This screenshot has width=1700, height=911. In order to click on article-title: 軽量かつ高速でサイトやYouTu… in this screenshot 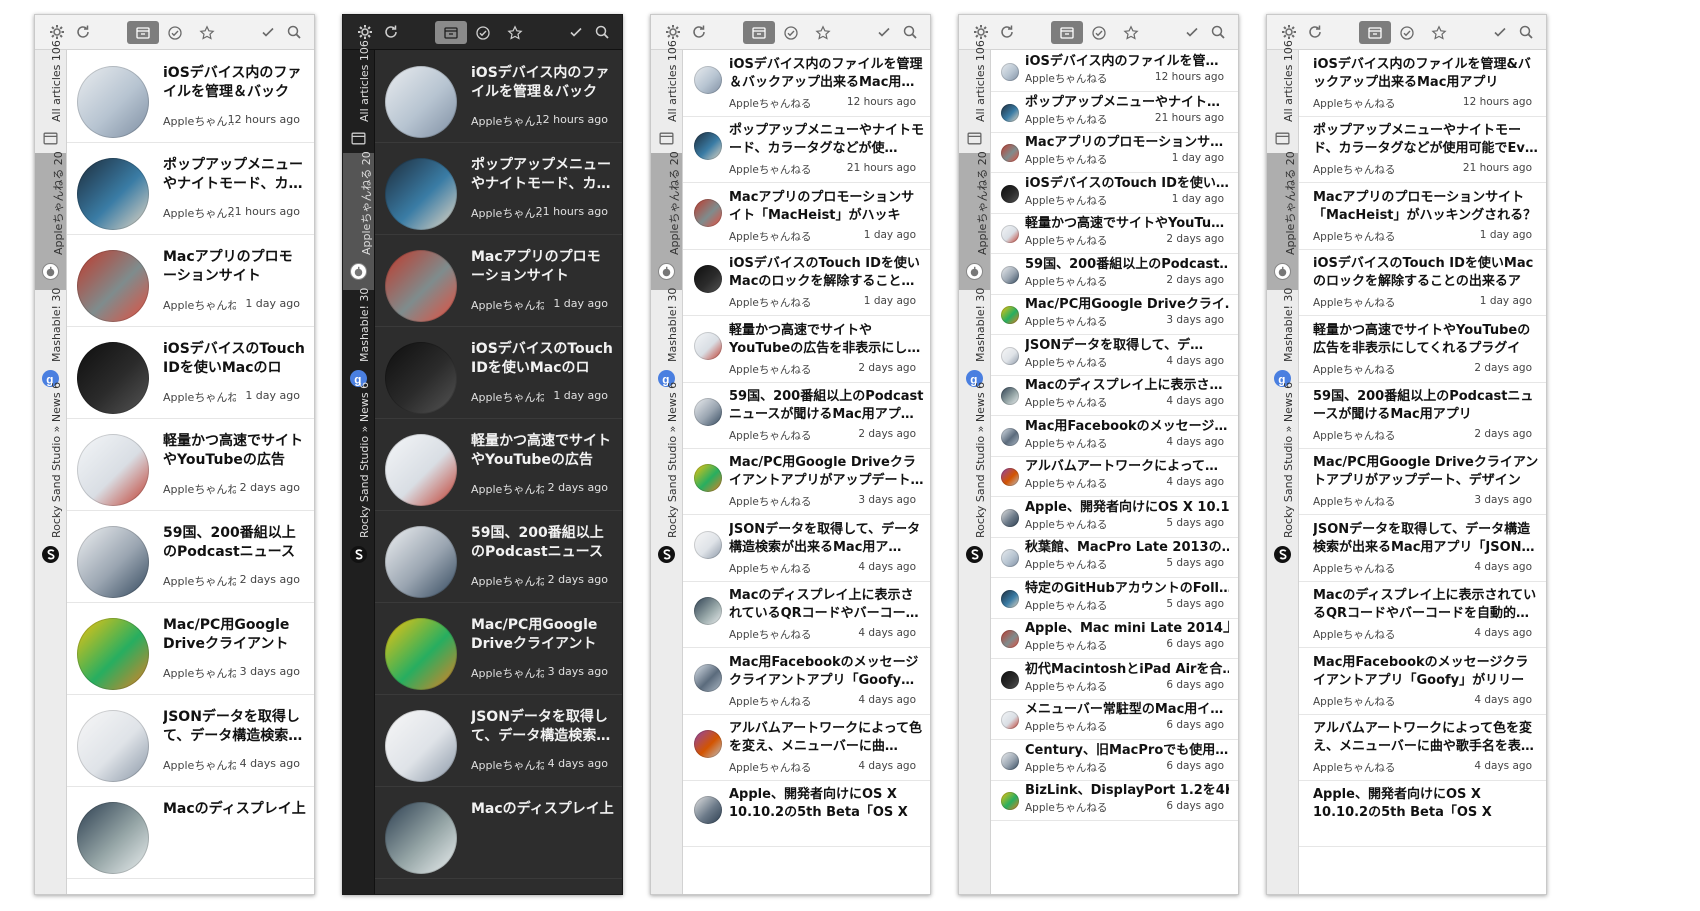, I will do `click(1127, 223)`.